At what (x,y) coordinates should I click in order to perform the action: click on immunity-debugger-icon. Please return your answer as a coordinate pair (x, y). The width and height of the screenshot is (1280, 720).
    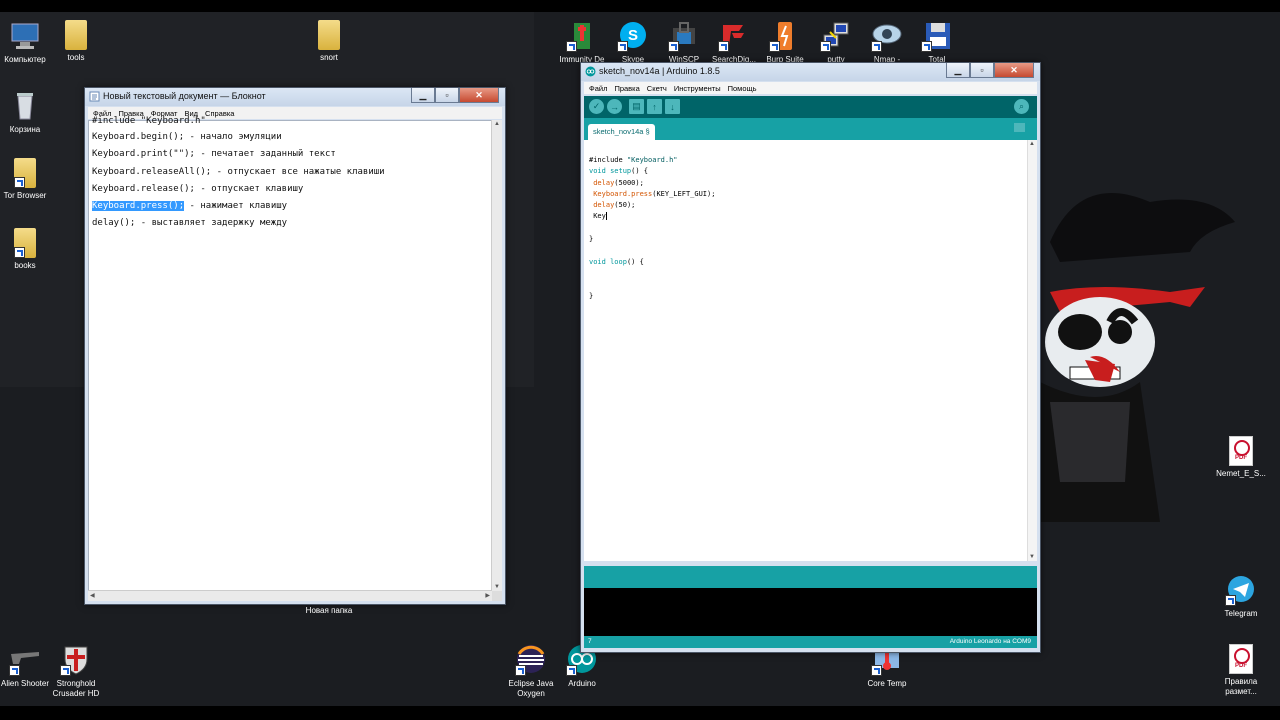
    Looking at the image, I should click on (582, 36).